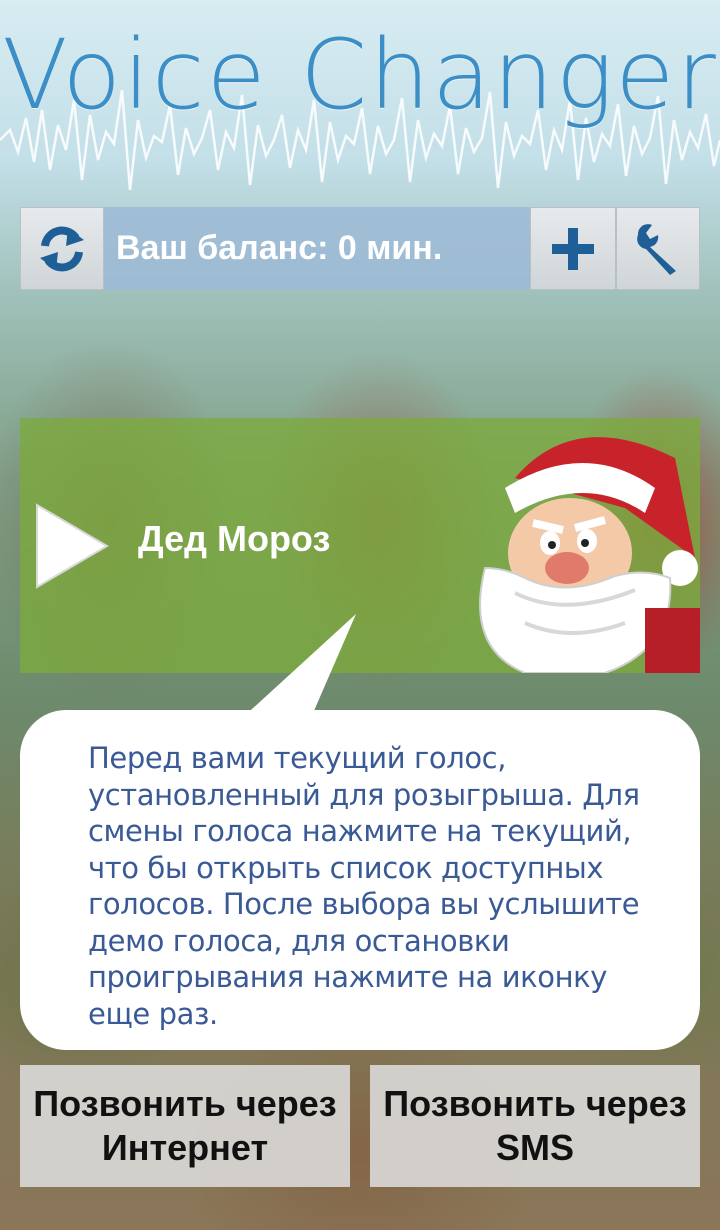 This screenshot has width=720, height=1230. Describe the element at coordinates (572, 545) in the screenshot. I see `santa-claus-avatar` at that location.